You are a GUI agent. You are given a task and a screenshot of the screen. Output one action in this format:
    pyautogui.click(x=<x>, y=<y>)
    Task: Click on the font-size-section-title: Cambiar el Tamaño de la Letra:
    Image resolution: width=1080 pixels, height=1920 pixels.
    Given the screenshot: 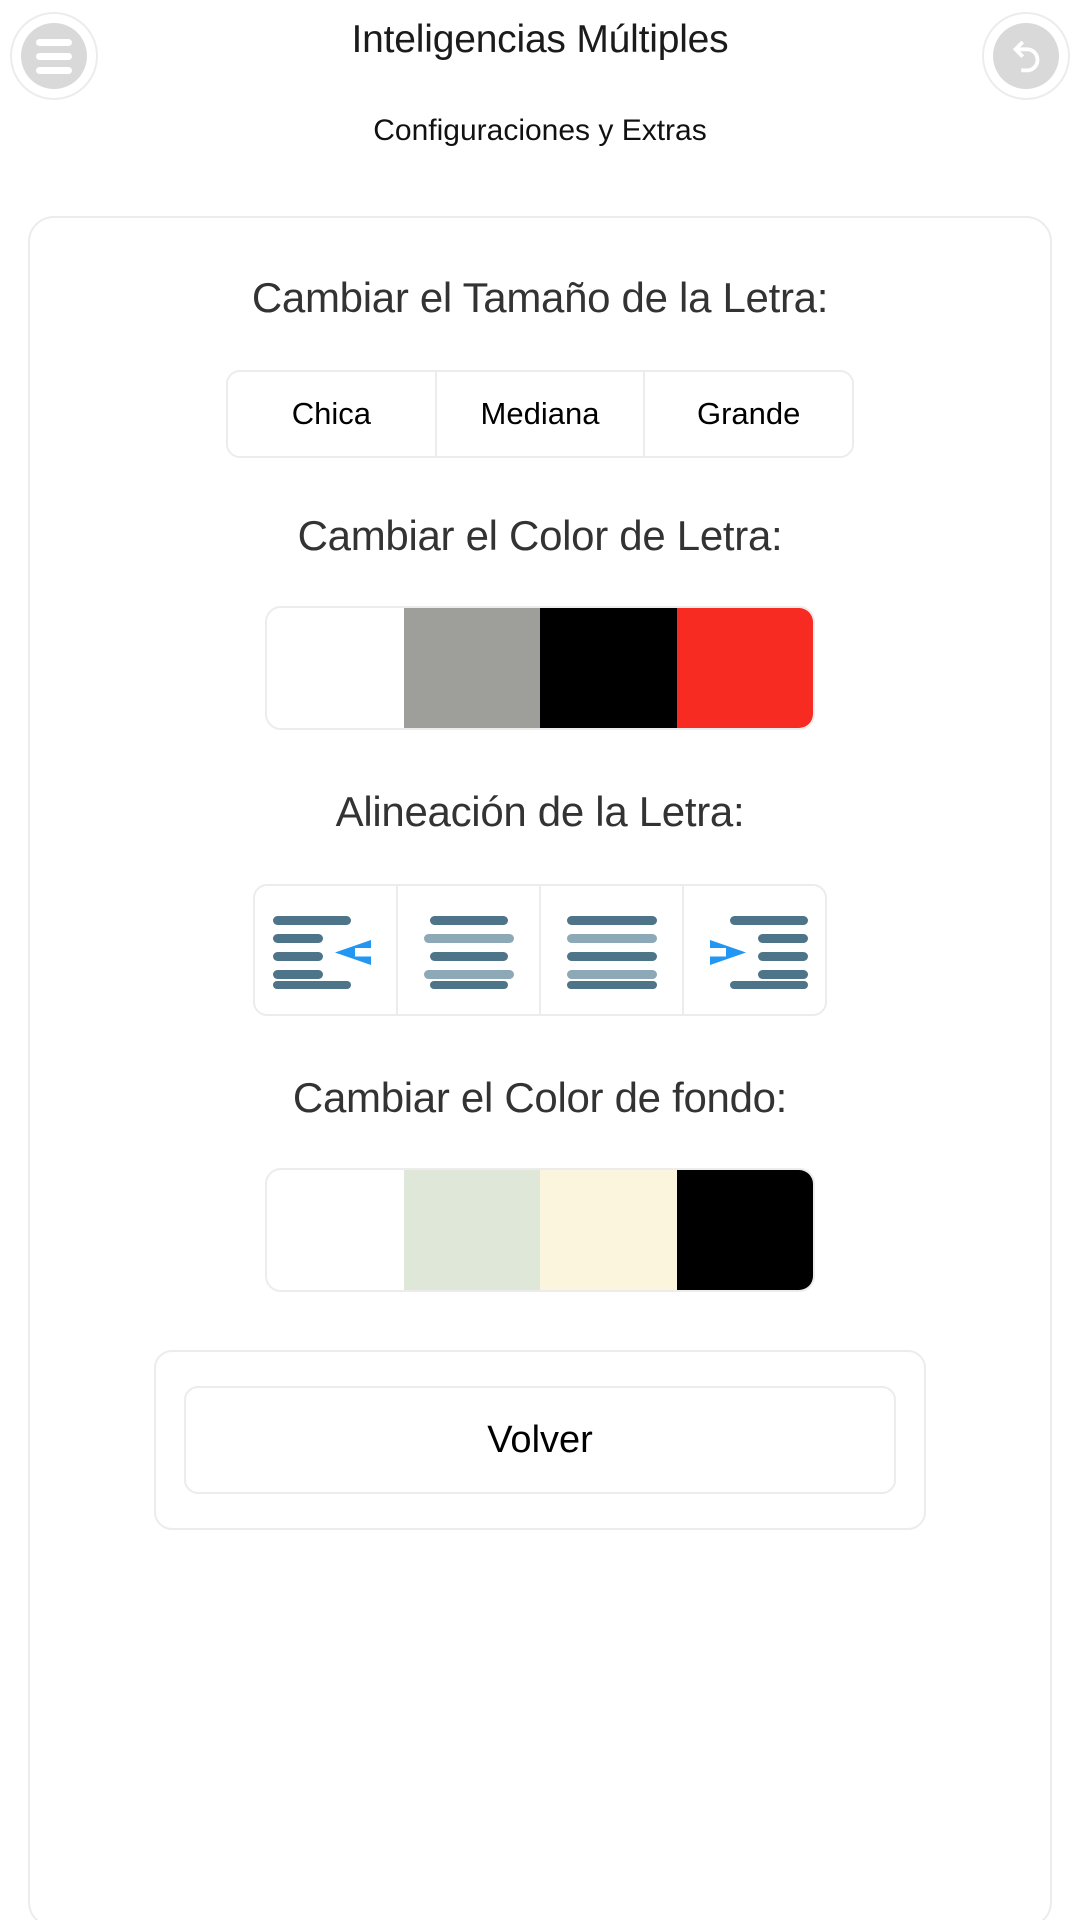 What is the action you would take?
    pyautogui.click(x=540, y=297)
    